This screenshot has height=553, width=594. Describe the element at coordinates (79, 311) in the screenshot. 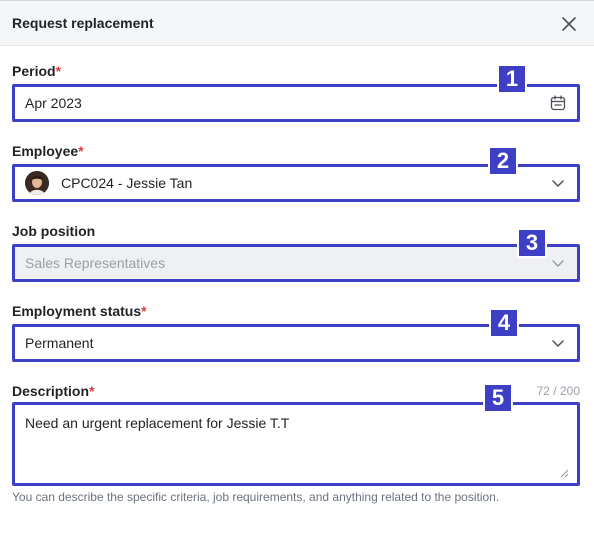

I see `employment-status-label: Employment status*` at that location.